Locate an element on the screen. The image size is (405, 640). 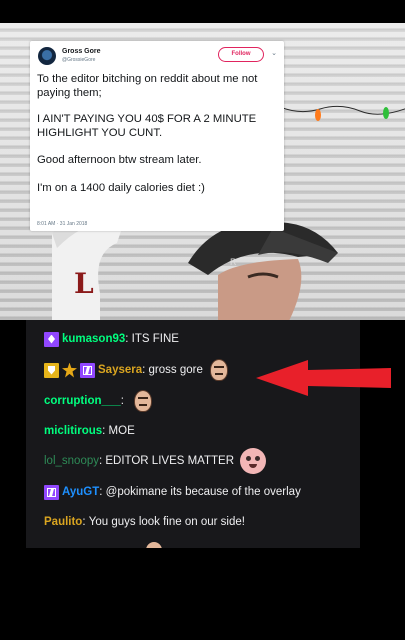
chat-text: @pokimane its because of the overlay is located at coordinates (203, 492).